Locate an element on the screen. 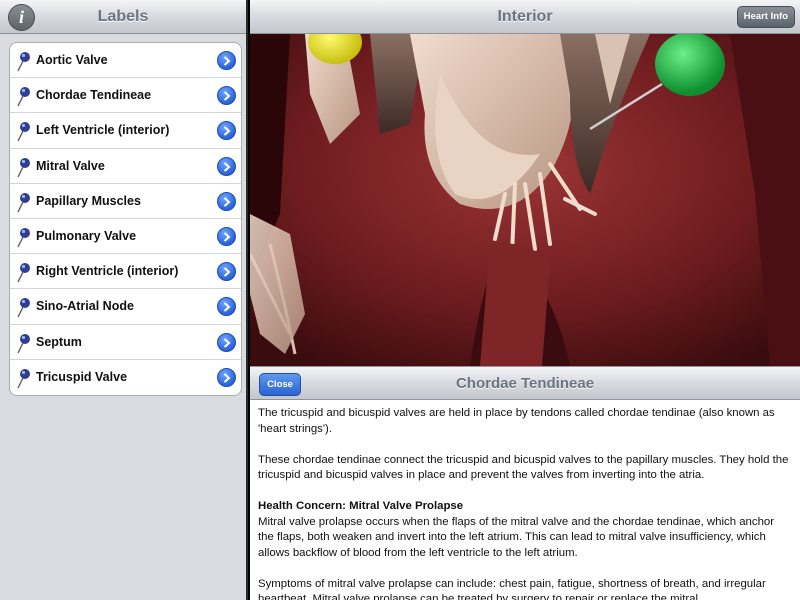 Image resolution: width=800 pixels, height=600 pixels. list-item: Right Ventricle (interior) is located at coordinates (125, 272).